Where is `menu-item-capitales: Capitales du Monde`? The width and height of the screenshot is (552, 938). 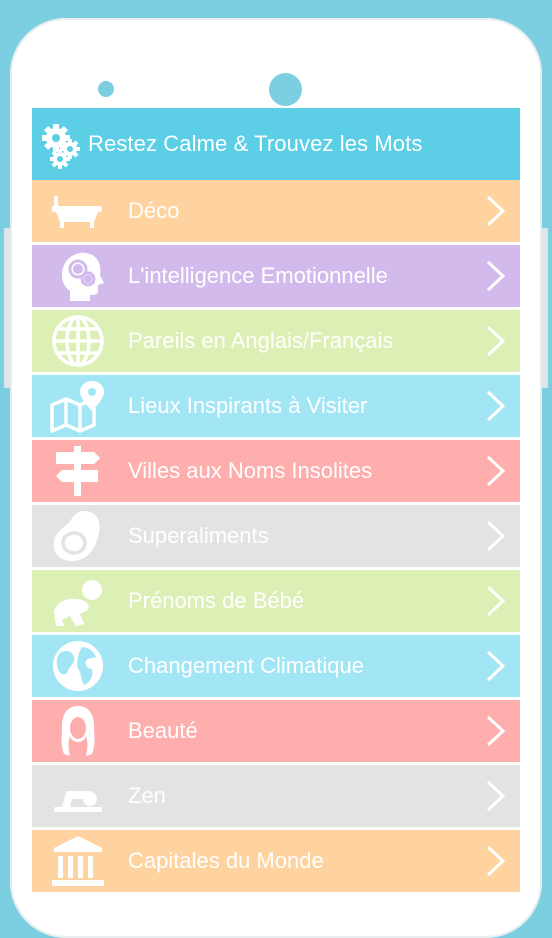 menu-item-capitales: Capitales du Monde is located at coordinates (276, 861).